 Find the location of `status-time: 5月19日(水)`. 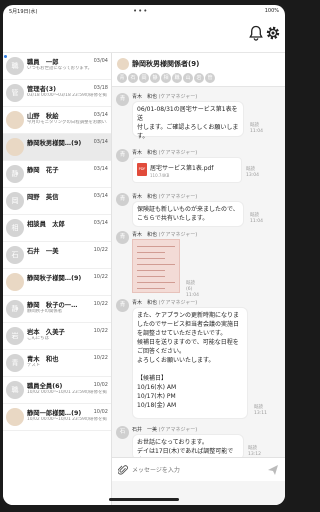

status-time: 5月19日(水) is located at coordinates (23, 12).